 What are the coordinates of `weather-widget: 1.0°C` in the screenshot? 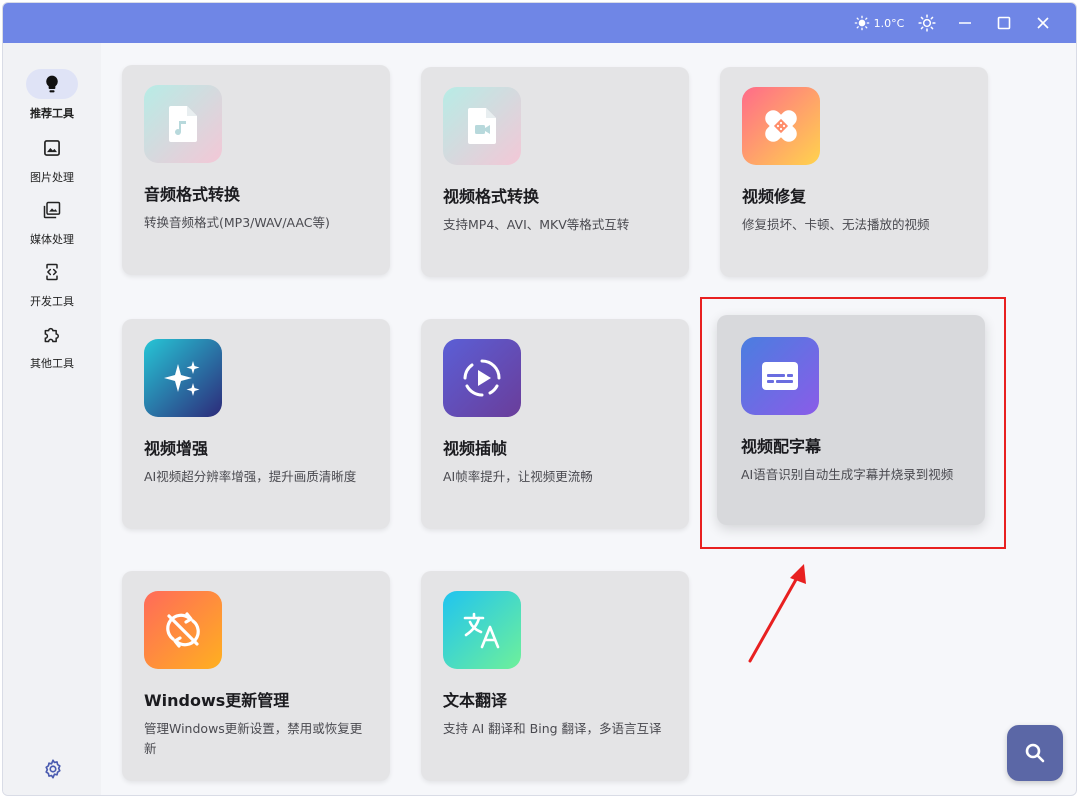 It's located at (879, 23).